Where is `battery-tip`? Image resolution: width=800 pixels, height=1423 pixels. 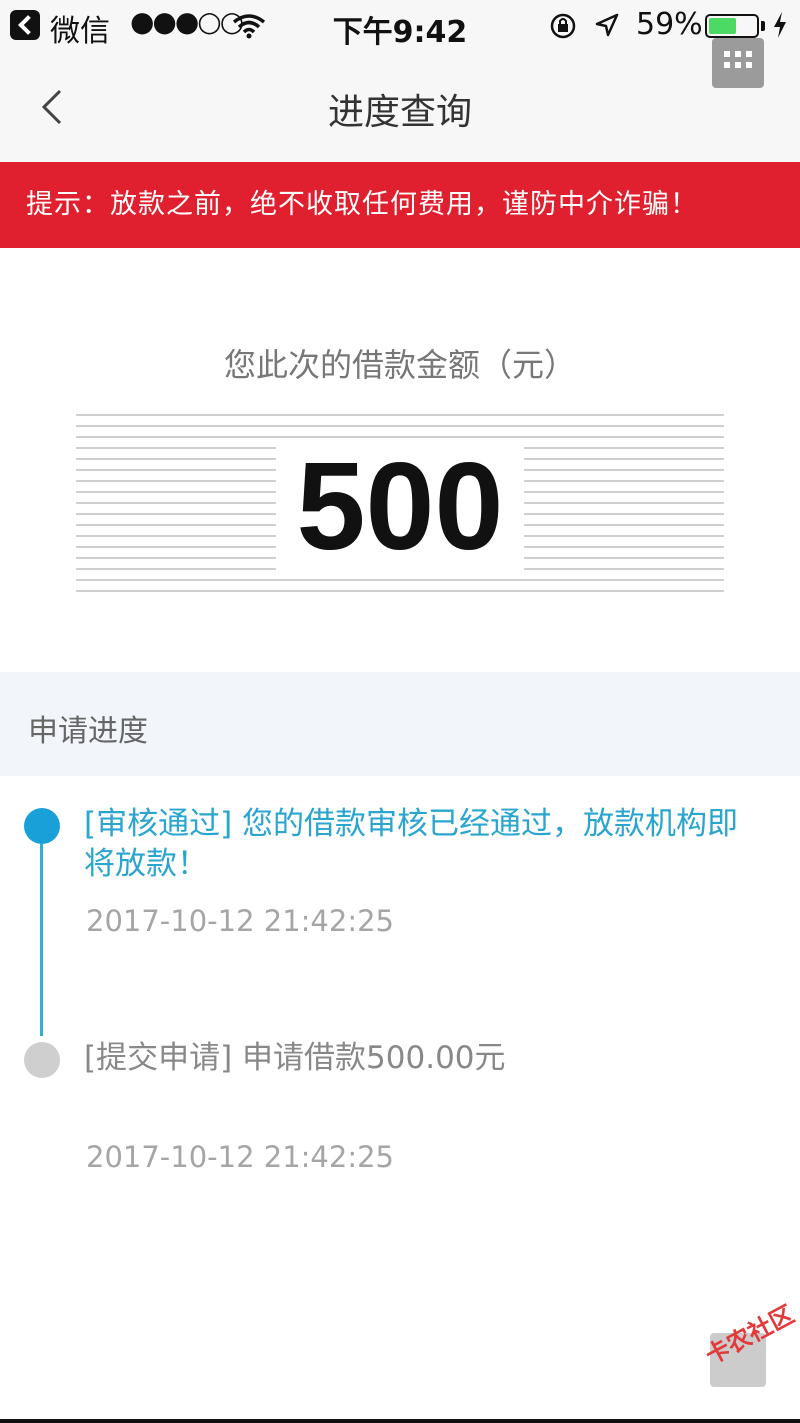 battery-tip is located at coordinates (763, 26).